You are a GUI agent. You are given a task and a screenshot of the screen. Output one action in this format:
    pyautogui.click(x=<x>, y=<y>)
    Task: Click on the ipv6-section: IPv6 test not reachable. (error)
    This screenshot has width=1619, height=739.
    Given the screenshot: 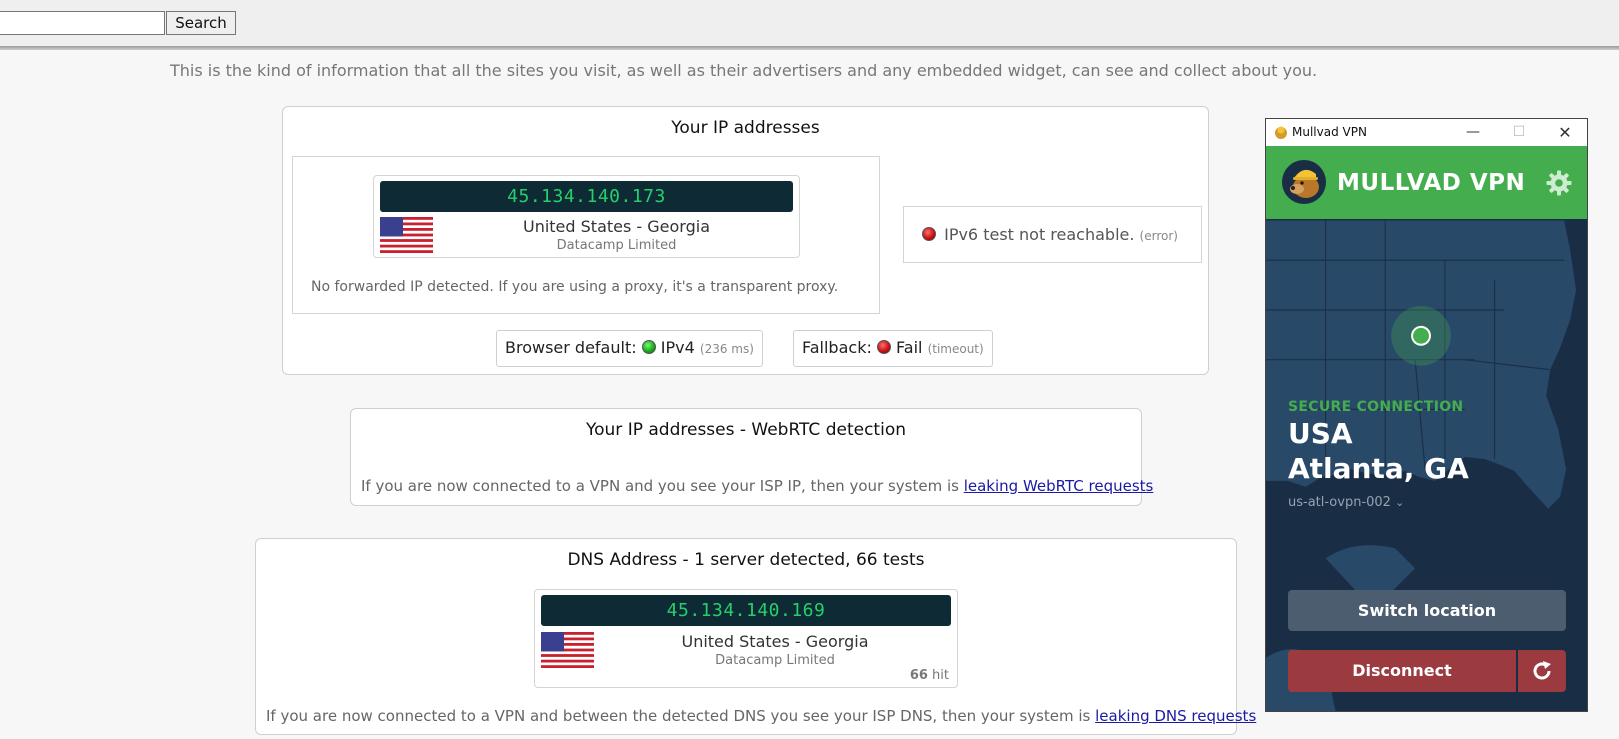 What is the action you would take?
    pyautogui.click(x=1052, y=234)
    